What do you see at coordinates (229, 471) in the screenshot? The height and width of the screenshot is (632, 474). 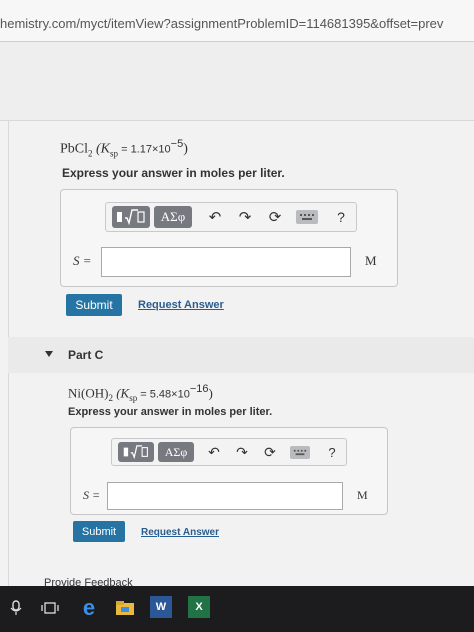 I see `part-c-answer-box: ΑΣφ ↶ ↷ ⟳ ? S = M` at bounding box center [229, 471].